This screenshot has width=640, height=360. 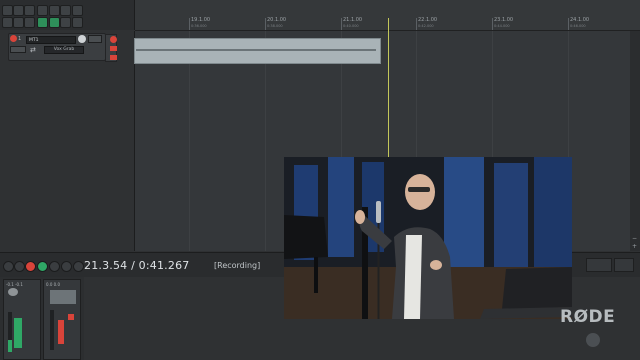 I want to click on tempo-box, so click(x=599, y=265).